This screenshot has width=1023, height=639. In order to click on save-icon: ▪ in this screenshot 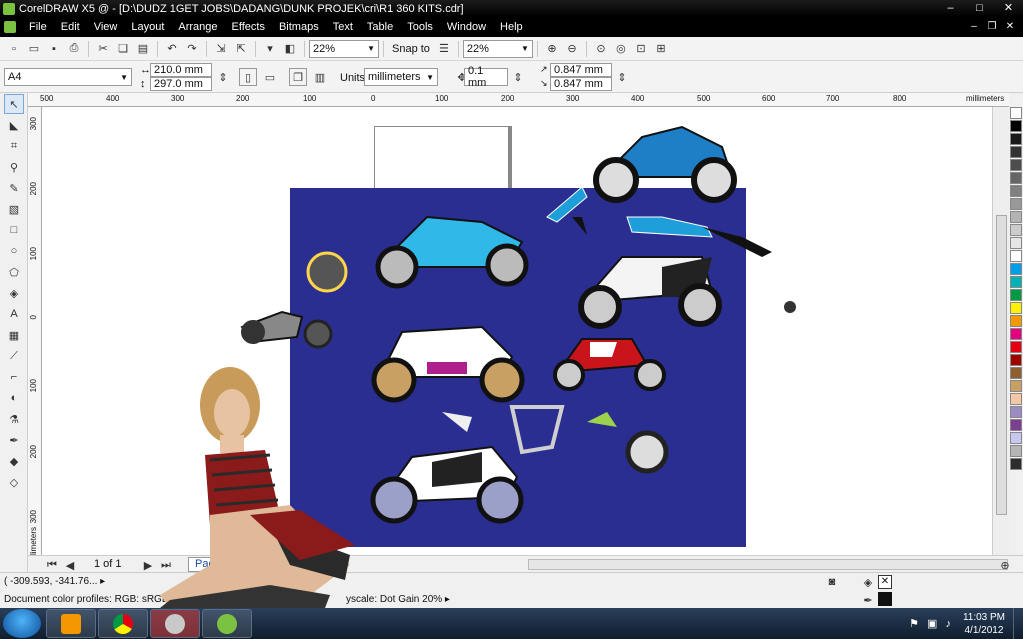, I will do `click(54, 49)`.